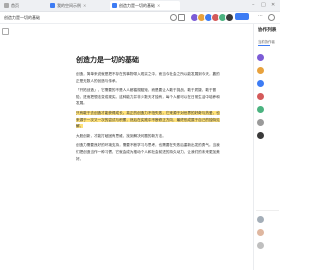 This screenshot has width=320, height=270. What do you see at coordinates (52, 5) in the screenshot?
I see `space-icon` at bounding box center [52, 5].